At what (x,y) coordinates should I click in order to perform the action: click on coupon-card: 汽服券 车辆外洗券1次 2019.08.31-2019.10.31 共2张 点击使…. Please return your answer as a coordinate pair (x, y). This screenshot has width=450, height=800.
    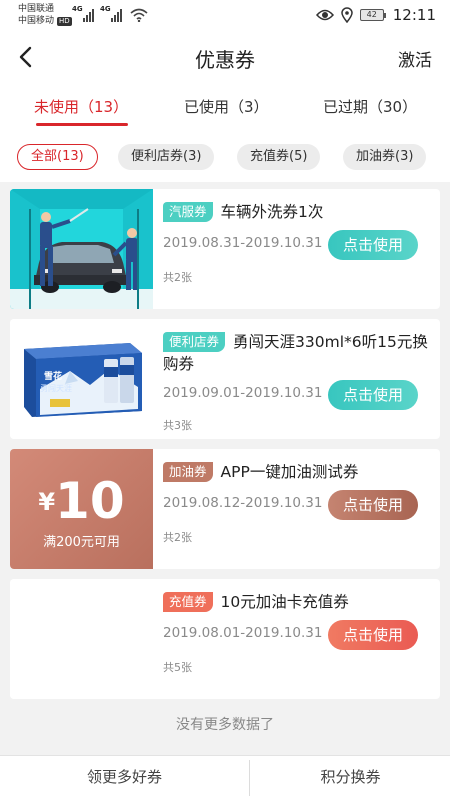
    Looking at the image, I should click on (225, 249).